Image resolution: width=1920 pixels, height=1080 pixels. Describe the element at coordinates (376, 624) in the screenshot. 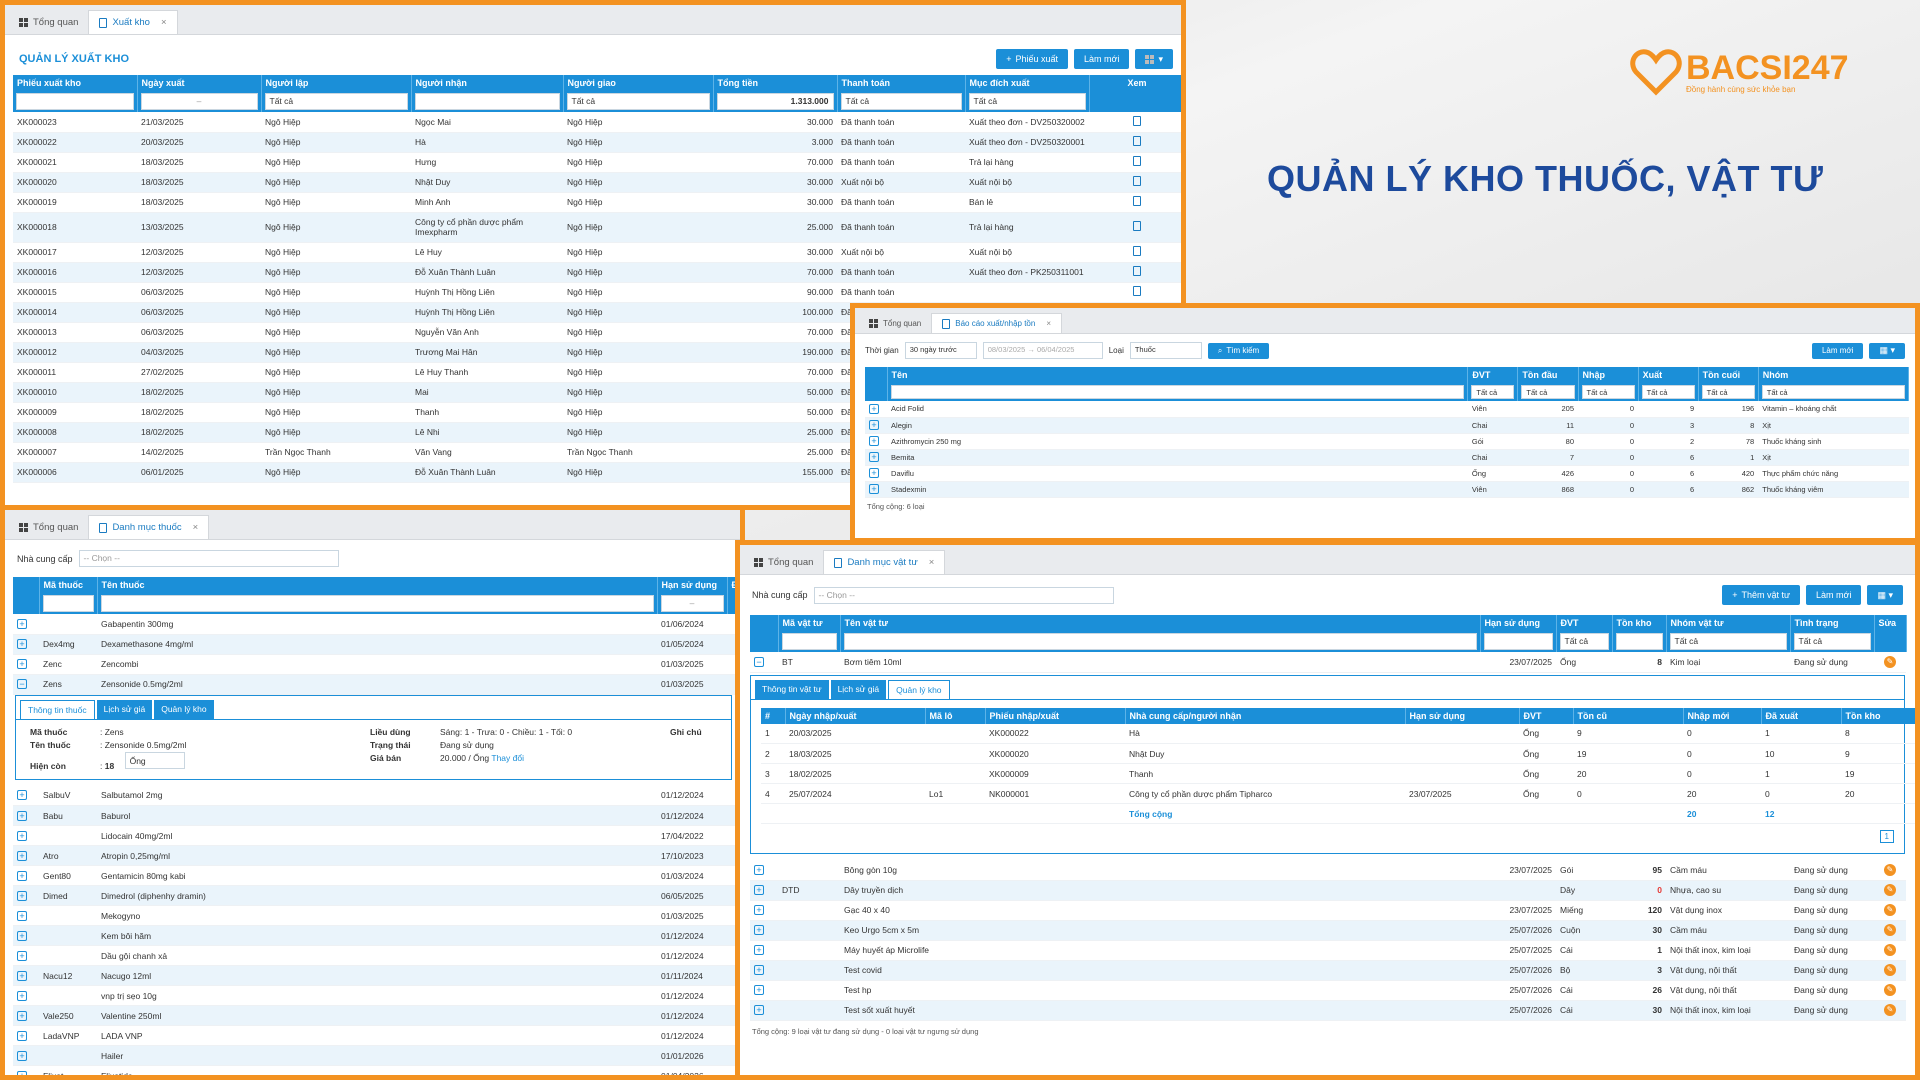

I see `table-row: + Gabapentin 300mg 01/06/2024` at that location.